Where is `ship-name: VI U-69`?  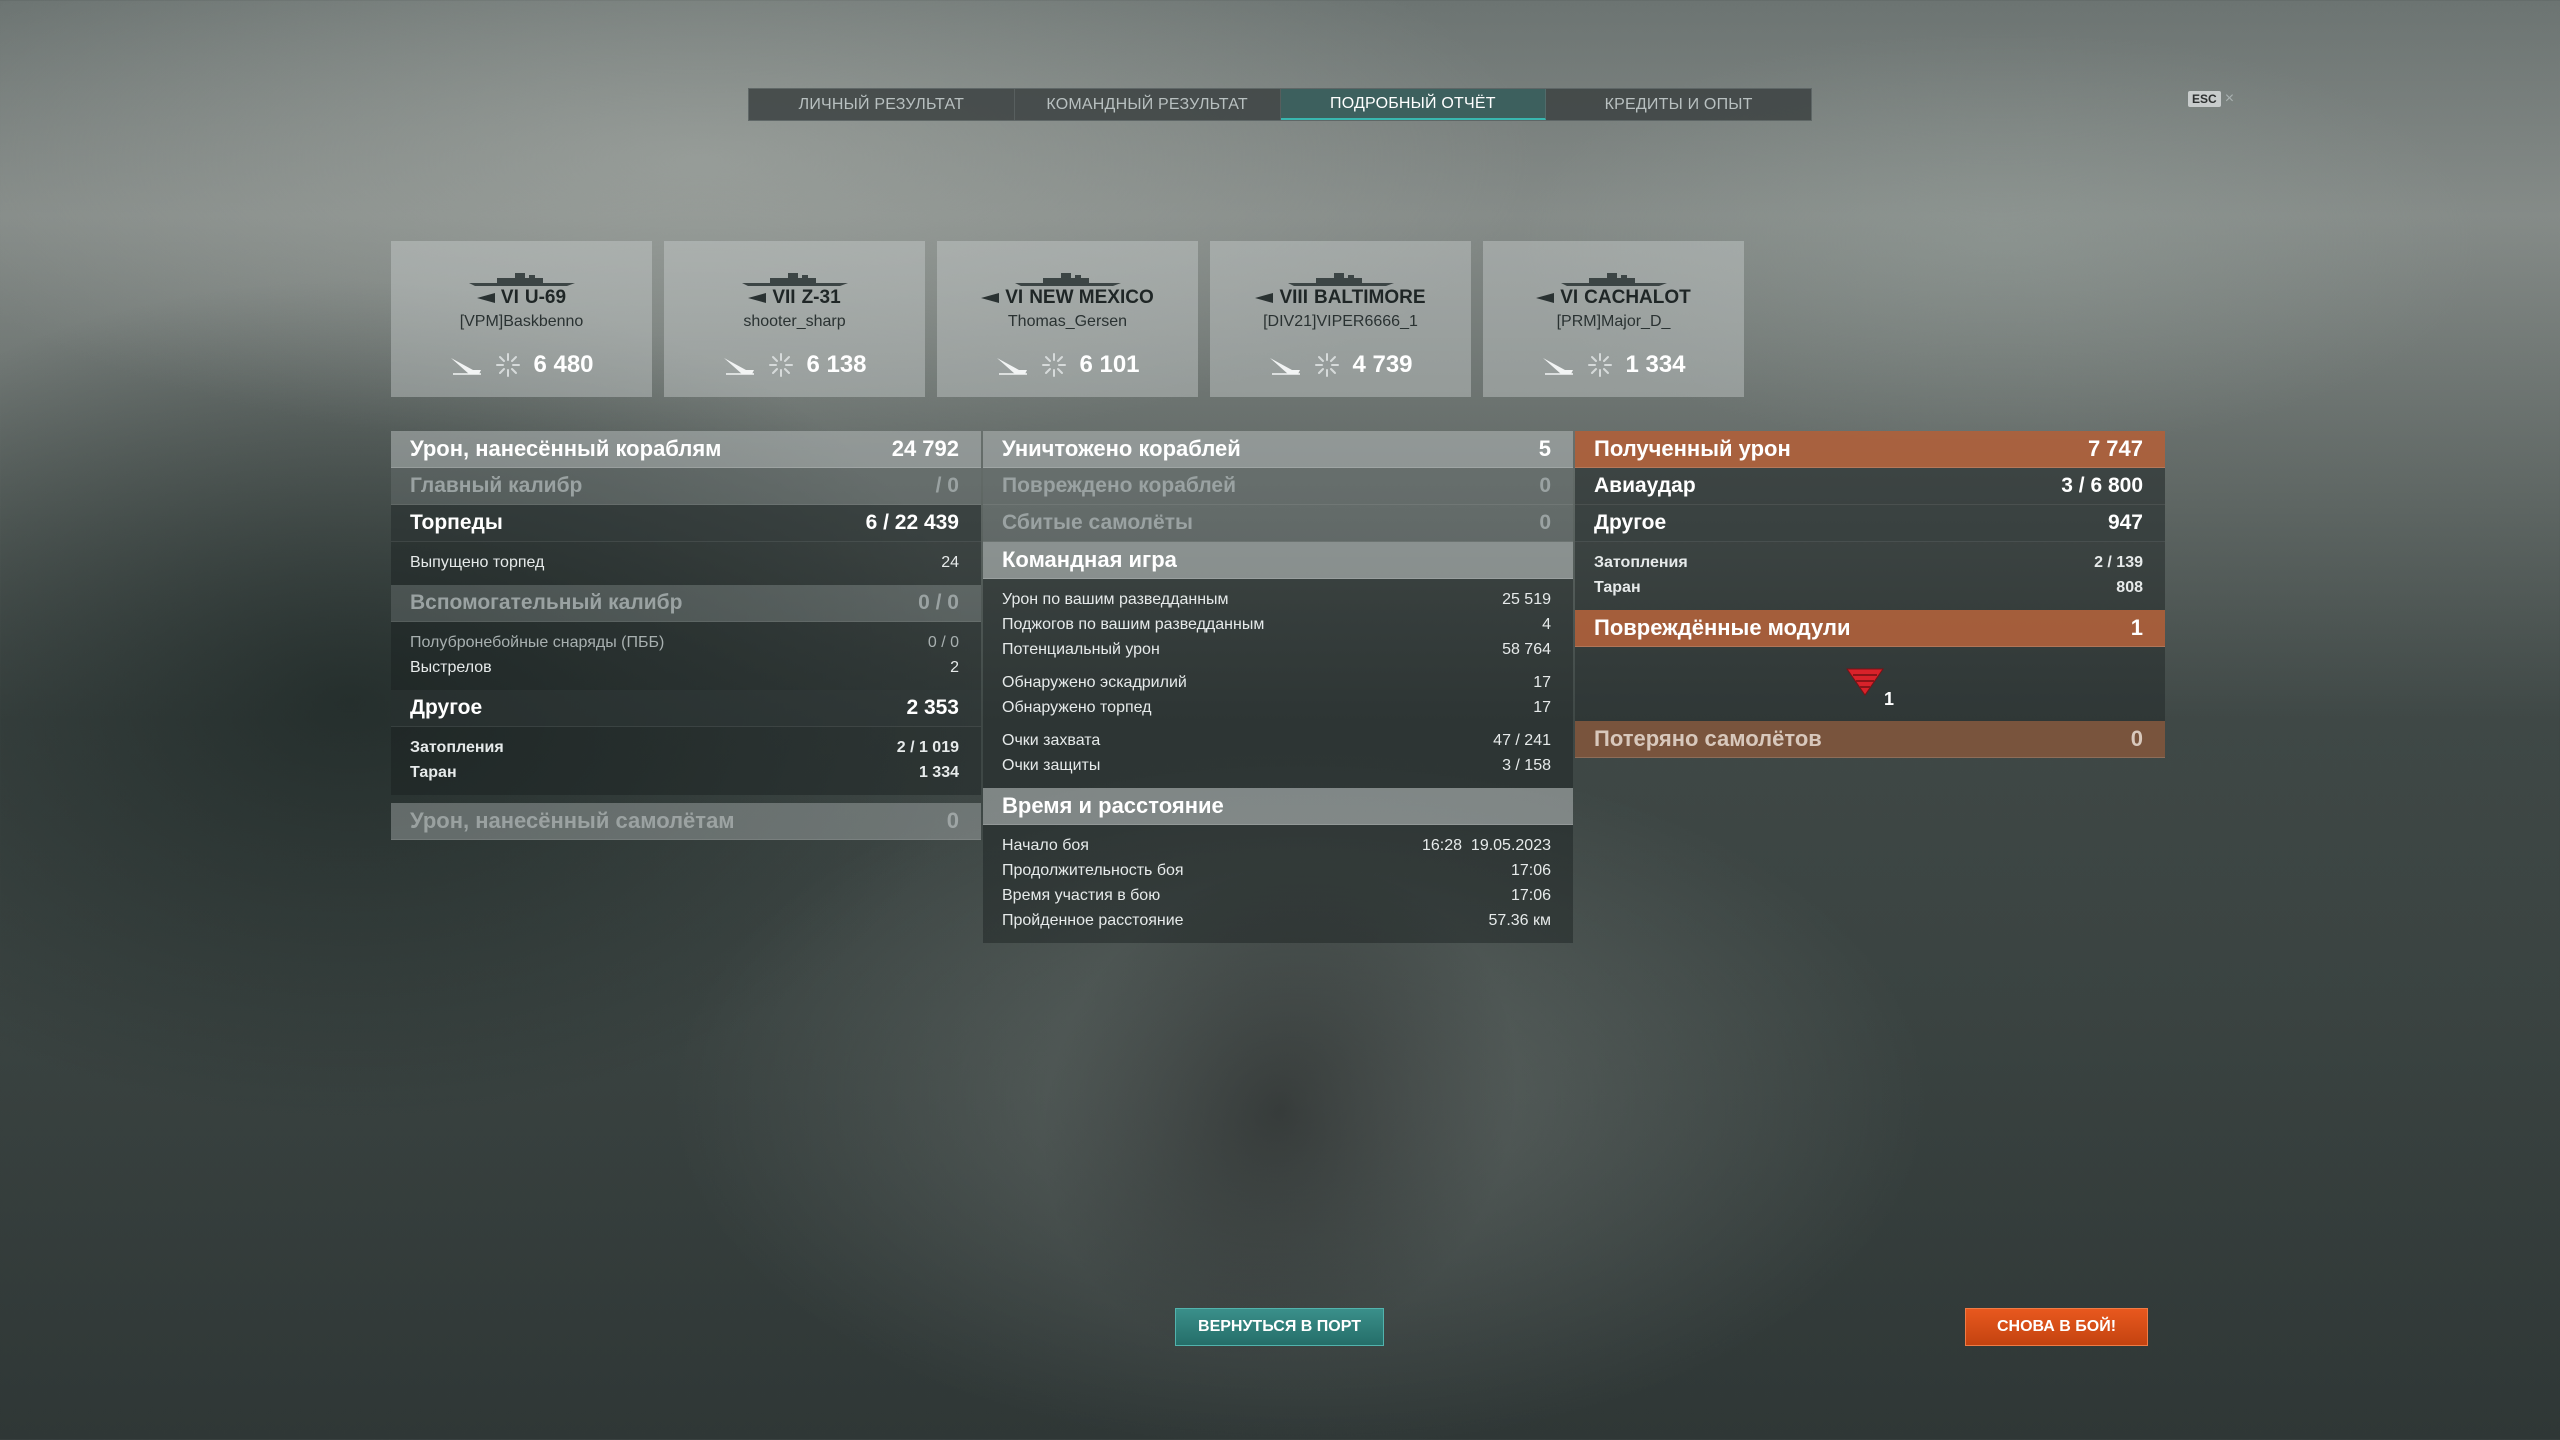 ship-name: VI U-69 is located at coordinates (521, 298).